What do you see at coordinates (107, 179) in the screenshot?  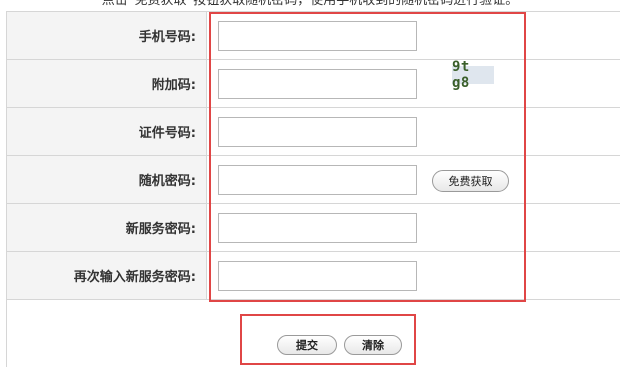 I see `random-password-label: 随机密码:` at bounding box center [107, 179].